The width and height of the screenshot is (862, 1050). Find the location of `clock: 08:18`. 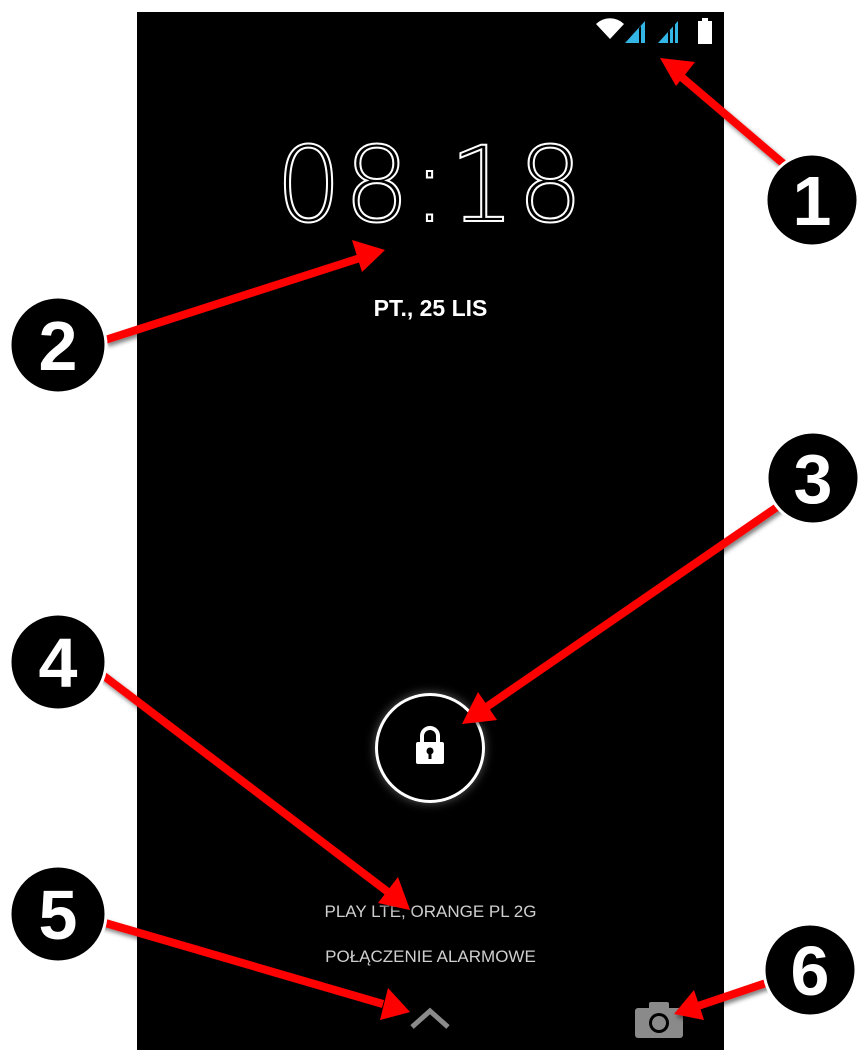

clock: 08:18 is located at coordinates (430, 185).